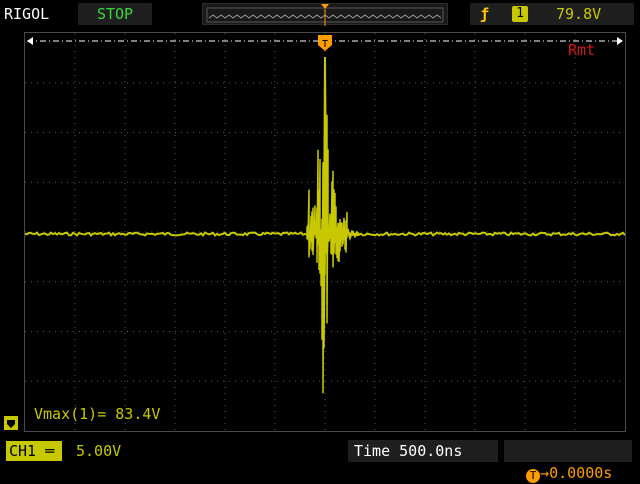 The width and height of the screenshot is (640, 484). What do you see at coordinates (568, 461) in the screenshot?
I see `trigger-delay-readout: T →0.0000s` at bounding box center [568, 461].